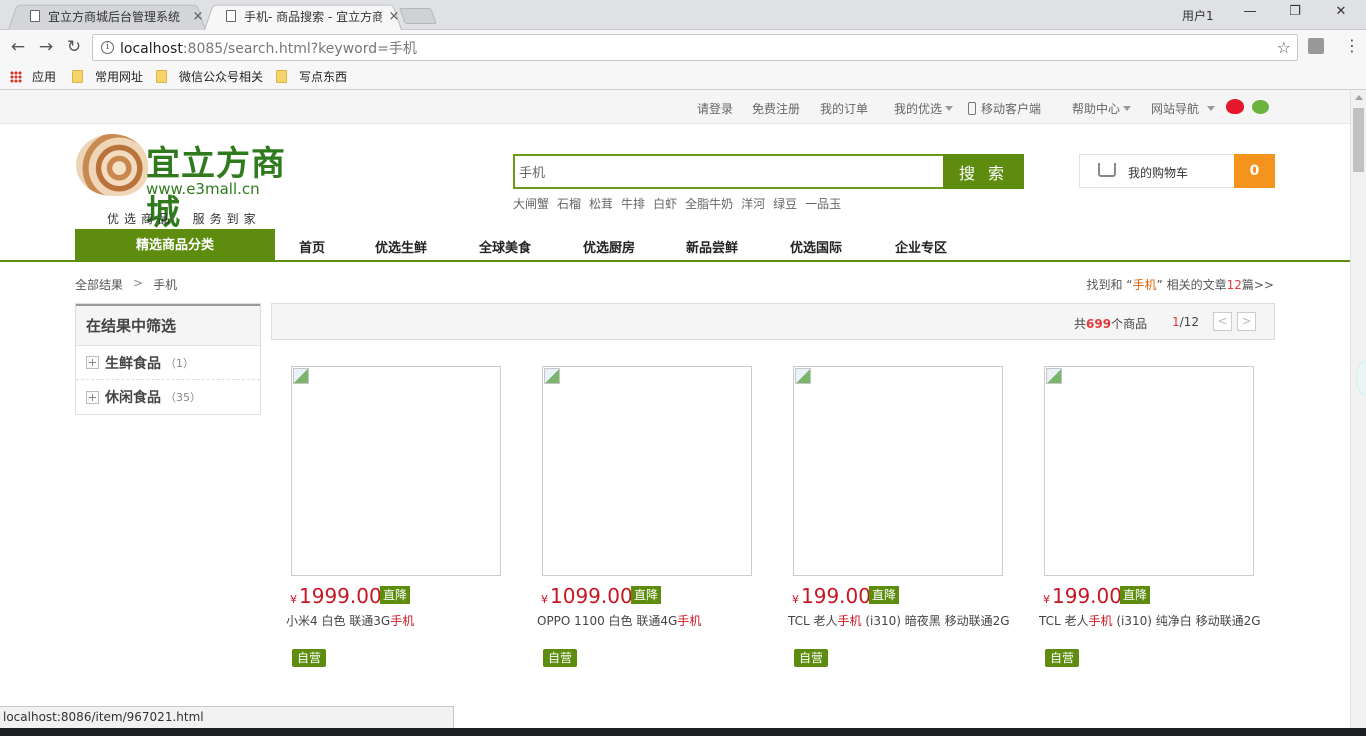 The width and height of the screenshot is (1366, 736). Describe the element at coordinates (729, 171) in the screenshot. I see `search-input` at that location.